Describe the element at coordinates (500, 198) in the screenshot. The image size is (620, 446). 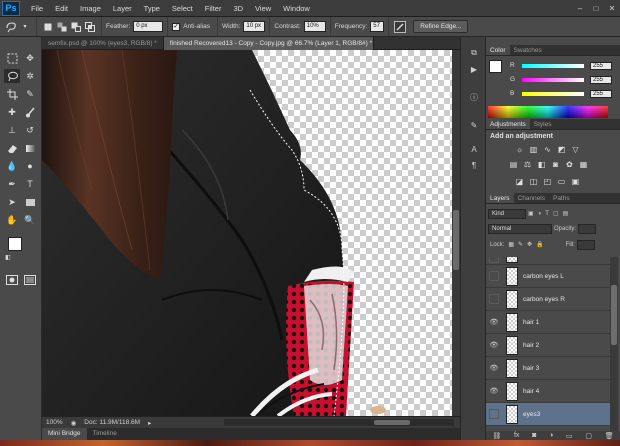
I see `tab-layers: Layers` at that location.